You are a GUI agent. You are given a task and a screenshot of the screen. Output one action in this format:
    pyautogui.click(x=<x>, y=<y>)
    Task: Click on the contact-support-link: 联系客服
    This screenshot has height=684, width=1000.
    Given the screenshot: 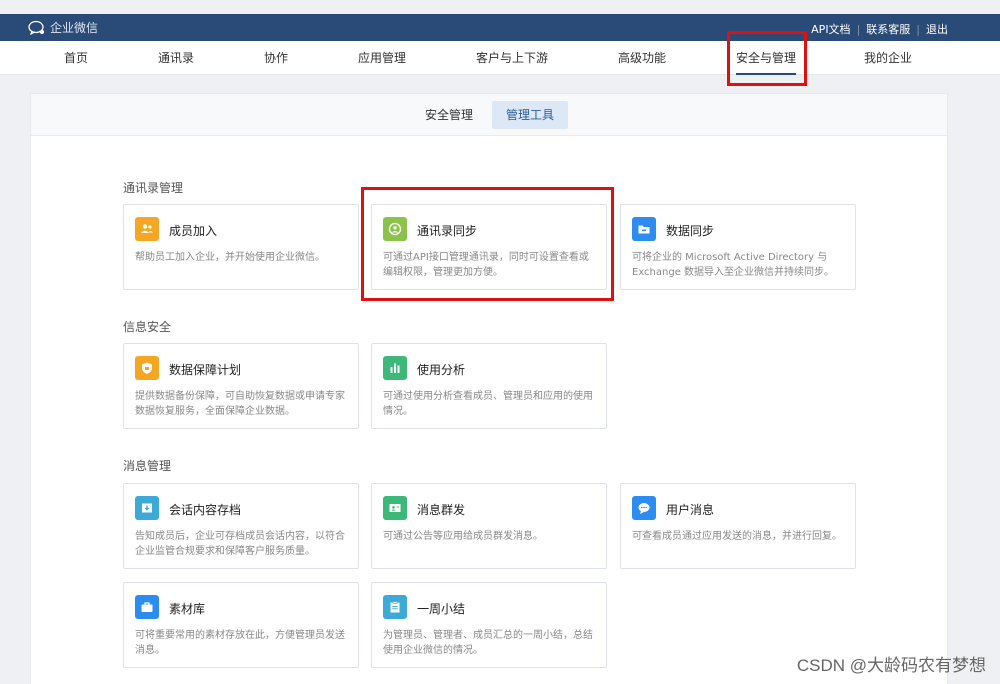 What is the action you would take?
    pyautogui.click(x=888, y=29)
    